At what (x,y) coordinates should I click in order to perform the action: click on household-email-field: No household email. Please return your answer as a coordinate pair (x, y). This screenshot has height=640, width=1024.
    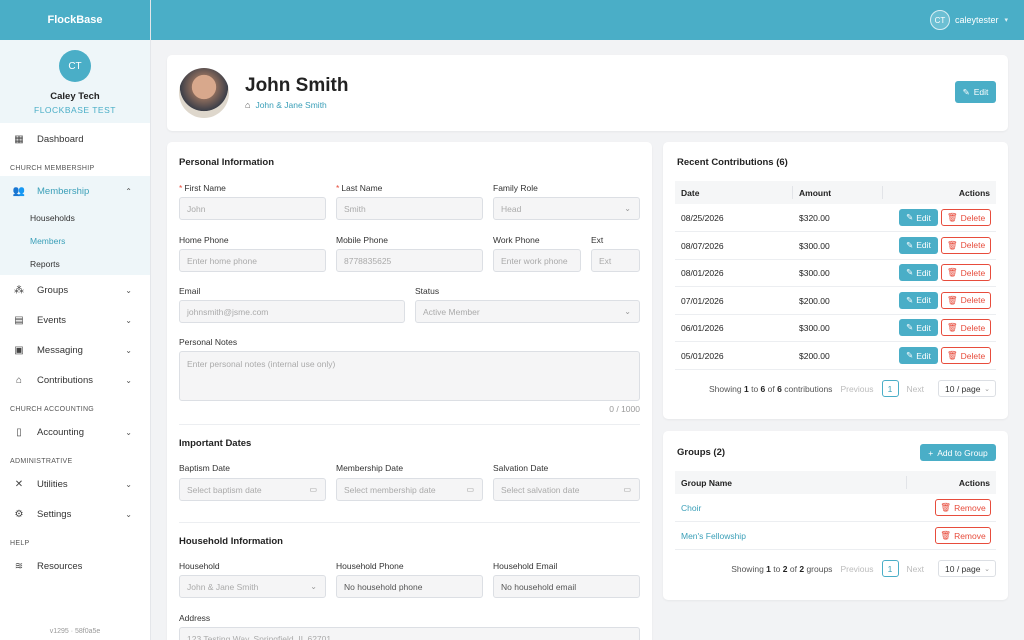
    Looking at the image, I should click on (566, 586).